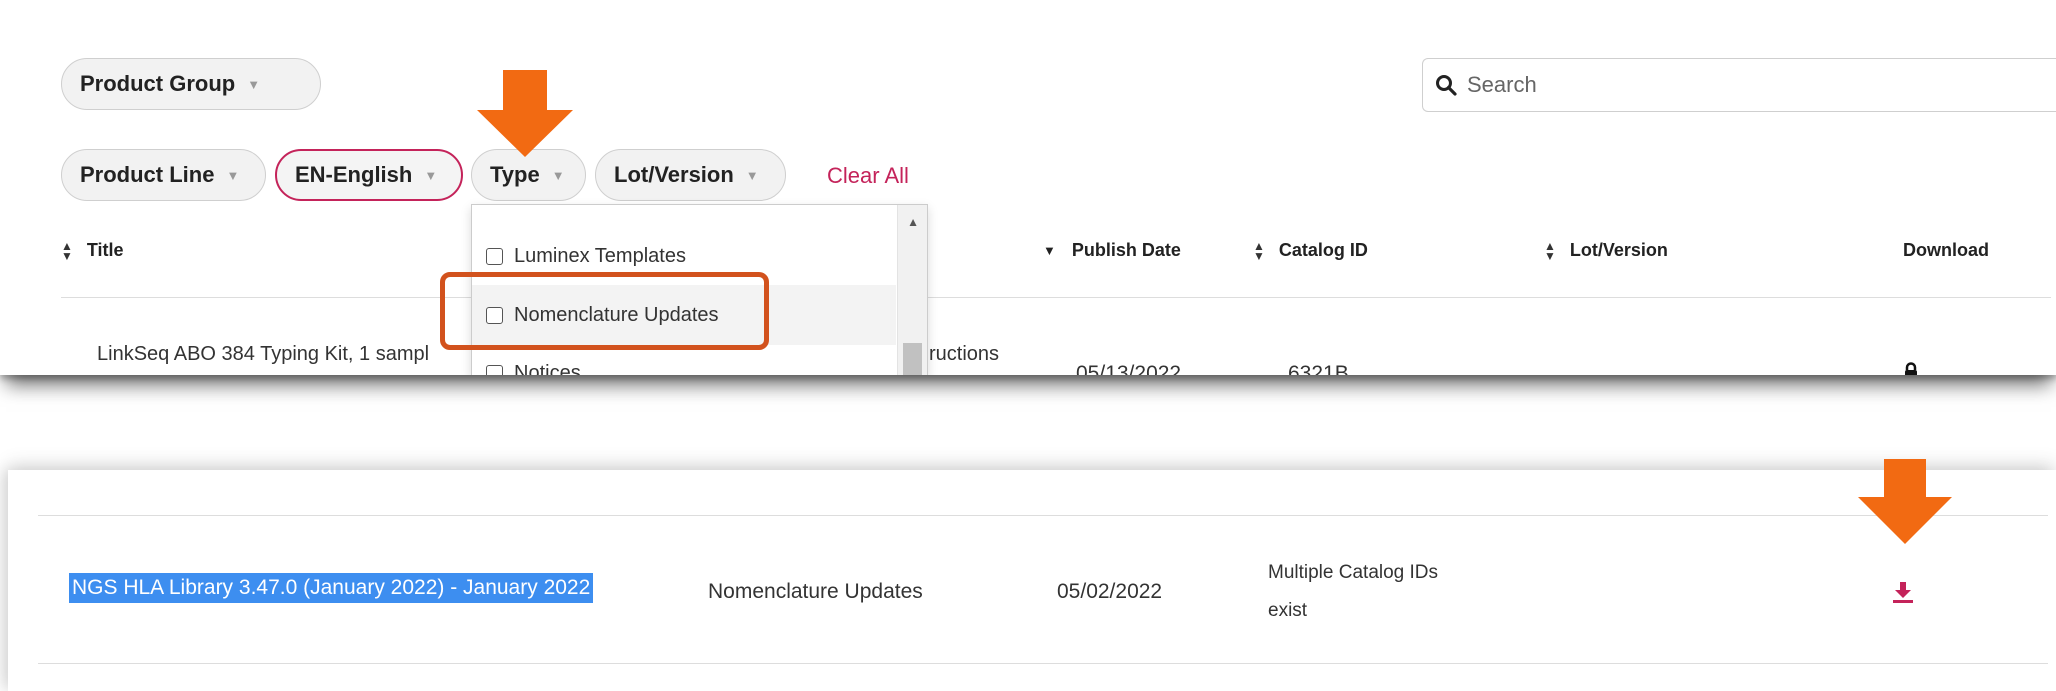  I want to click on lot-version-header-label: Lot/Version, so click(1618, 250).